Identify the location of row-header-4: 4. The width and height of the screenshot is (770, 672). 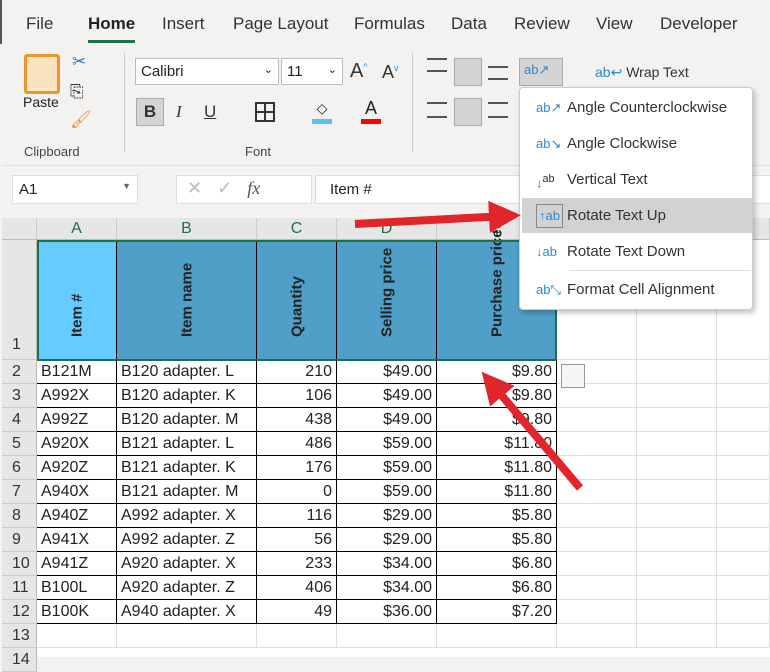
(19, 420).